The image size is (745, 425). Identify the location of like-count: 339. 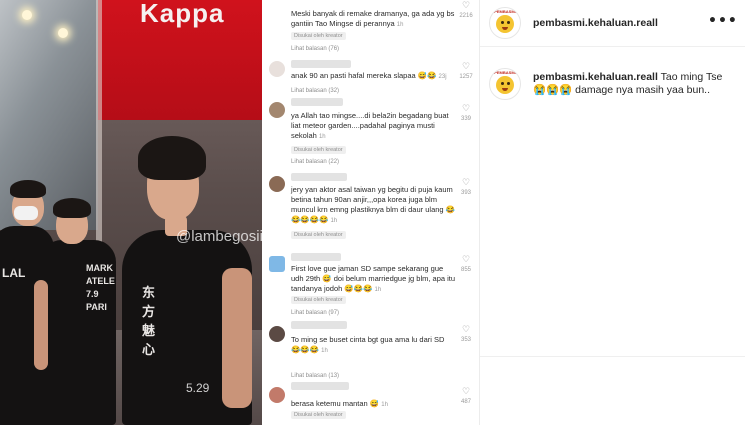
(465, 119).